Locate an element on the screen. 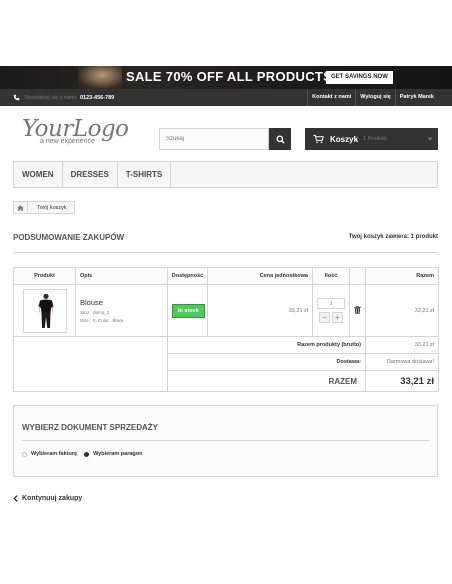 This screenshot has width=452, height=584. menu-item-women: Women is located at coordinates (38, 174).